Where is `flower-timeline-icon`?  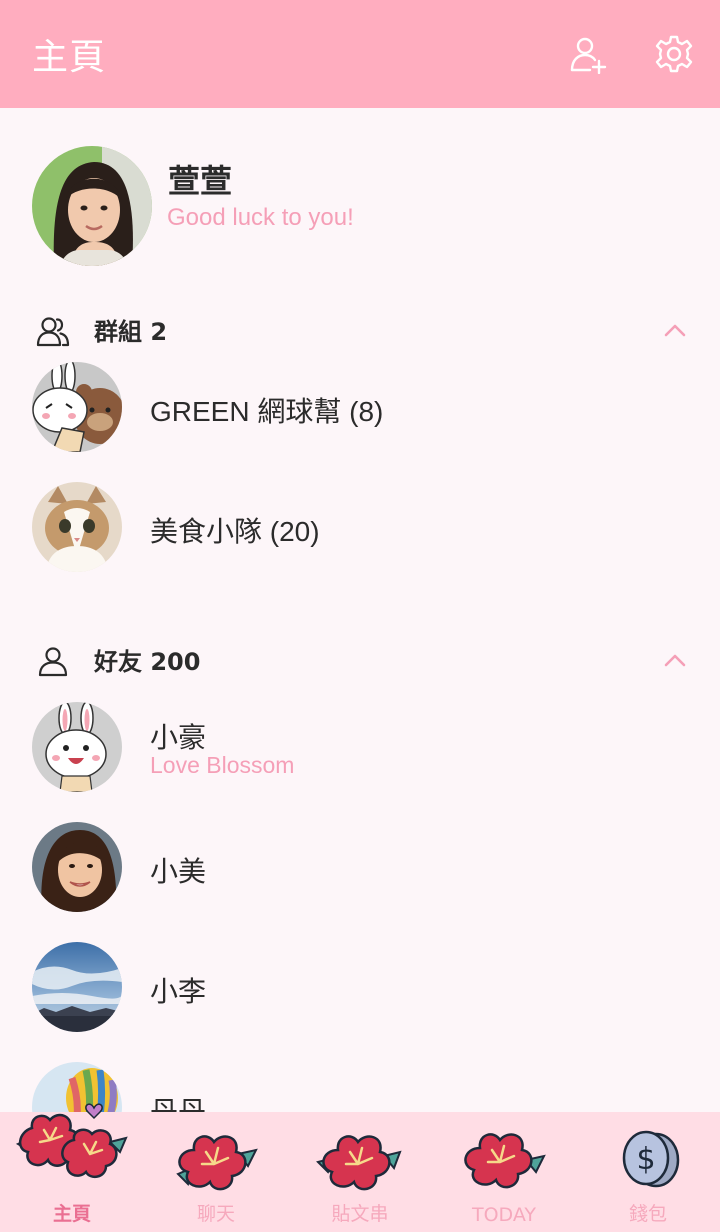
flower-timeline-icon is located at coordinates (359, 1163).